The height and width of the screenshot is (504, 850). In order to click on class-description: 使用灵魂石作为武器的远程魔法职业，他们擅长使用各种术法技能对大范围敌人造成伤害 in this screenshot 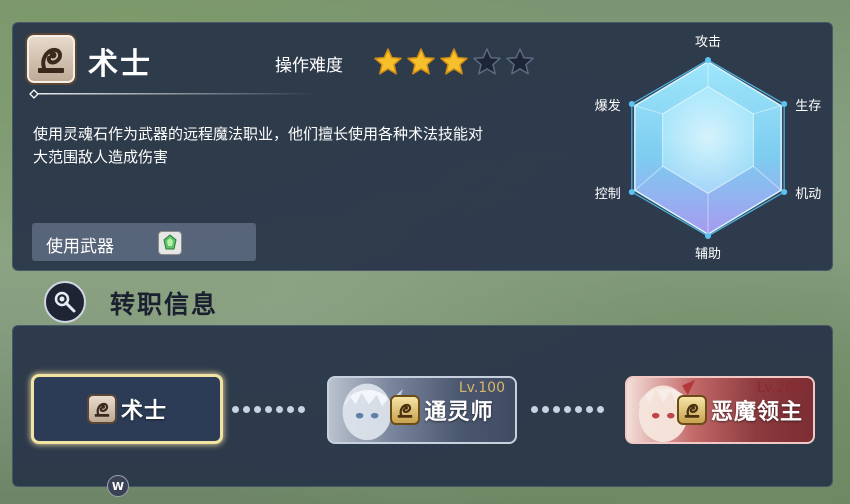, I will do `click(258, 145)`.